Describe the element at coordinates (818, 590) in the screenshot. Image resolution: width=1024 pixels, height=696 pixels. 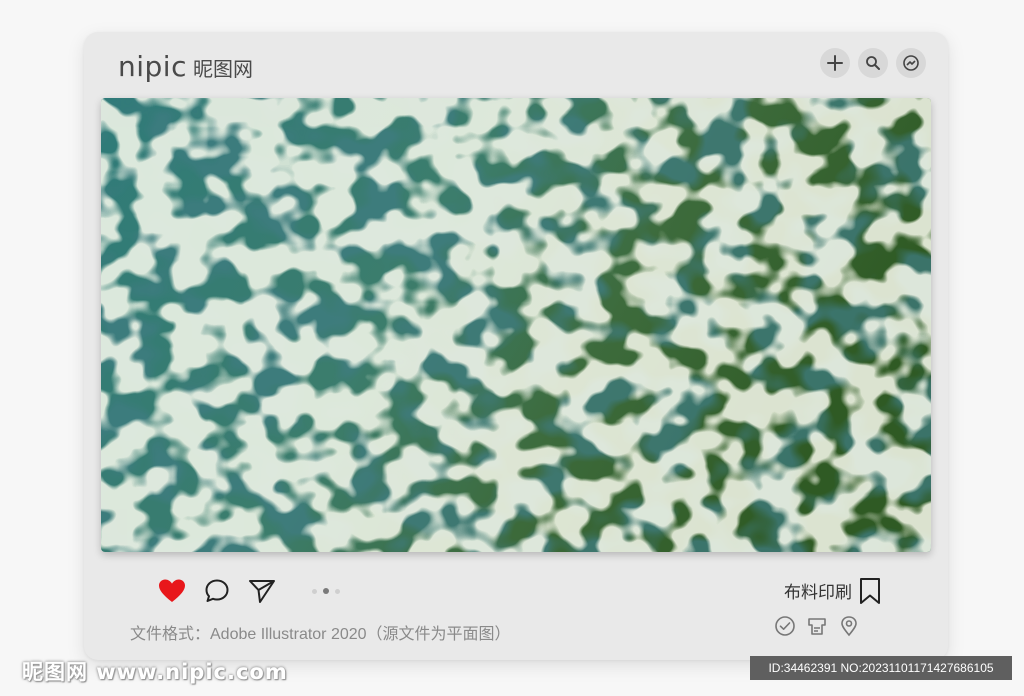
I see `category-label: 布料印刷` at that location.